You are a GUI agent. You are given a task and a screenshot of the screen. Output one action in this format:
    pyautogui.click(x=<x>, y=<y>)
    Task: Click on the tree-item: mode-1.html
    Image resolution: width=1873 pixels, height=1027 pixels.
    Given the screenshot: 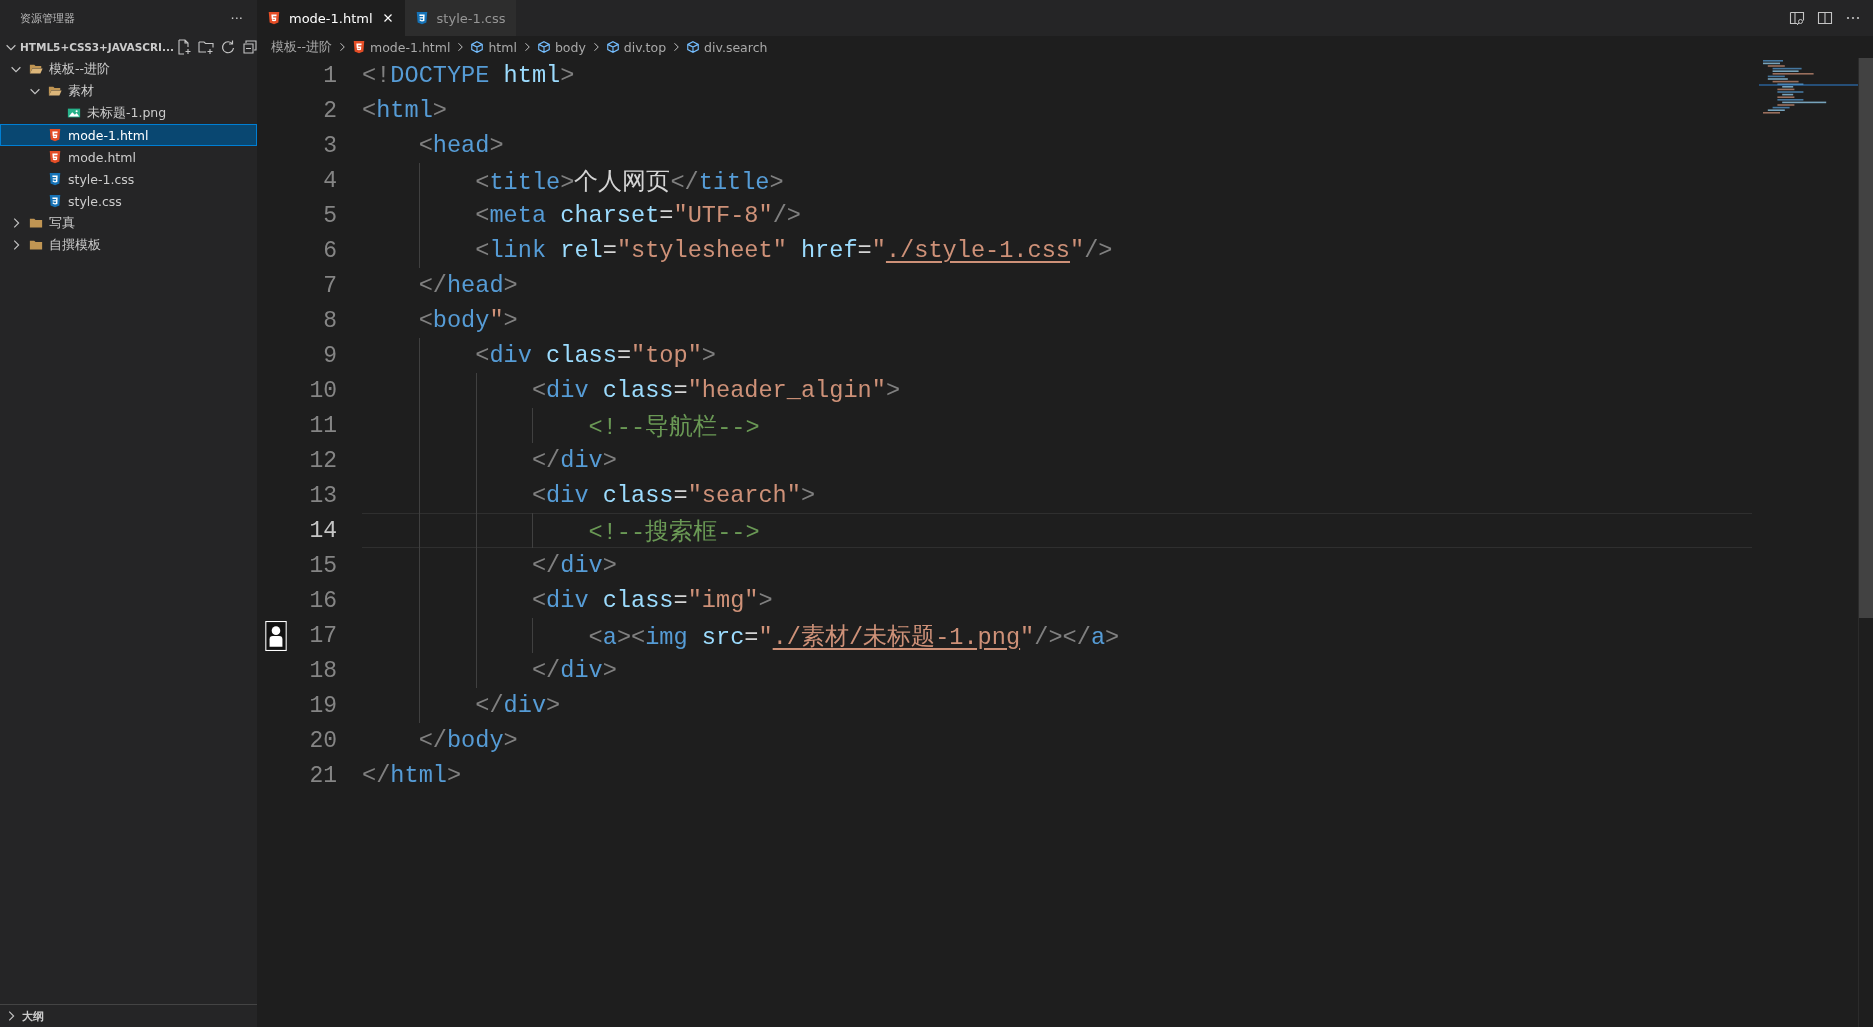 What is the action you would take?
    pyautogui.click(x=128, y=135)
    